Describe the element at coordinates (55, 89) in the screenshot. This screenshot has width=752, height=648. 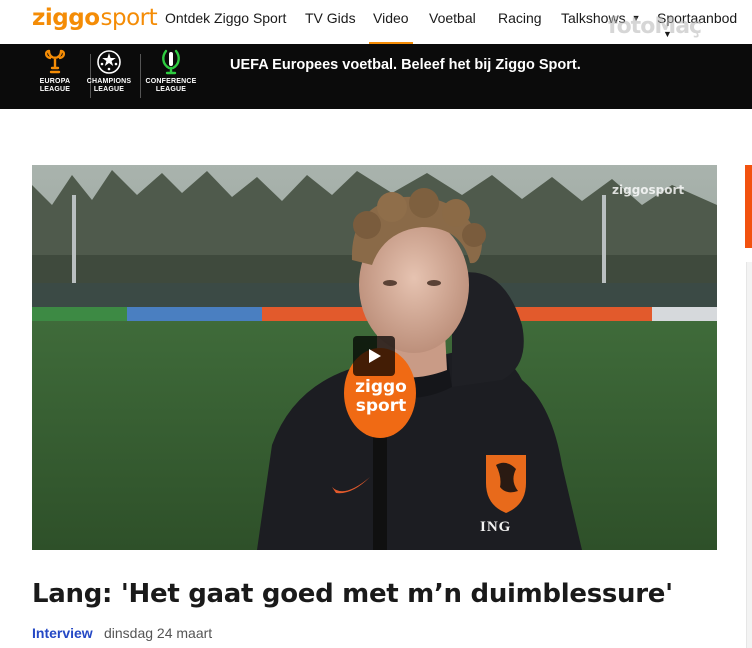
I see `europa-league-label-2: LEAGUE` at that location.